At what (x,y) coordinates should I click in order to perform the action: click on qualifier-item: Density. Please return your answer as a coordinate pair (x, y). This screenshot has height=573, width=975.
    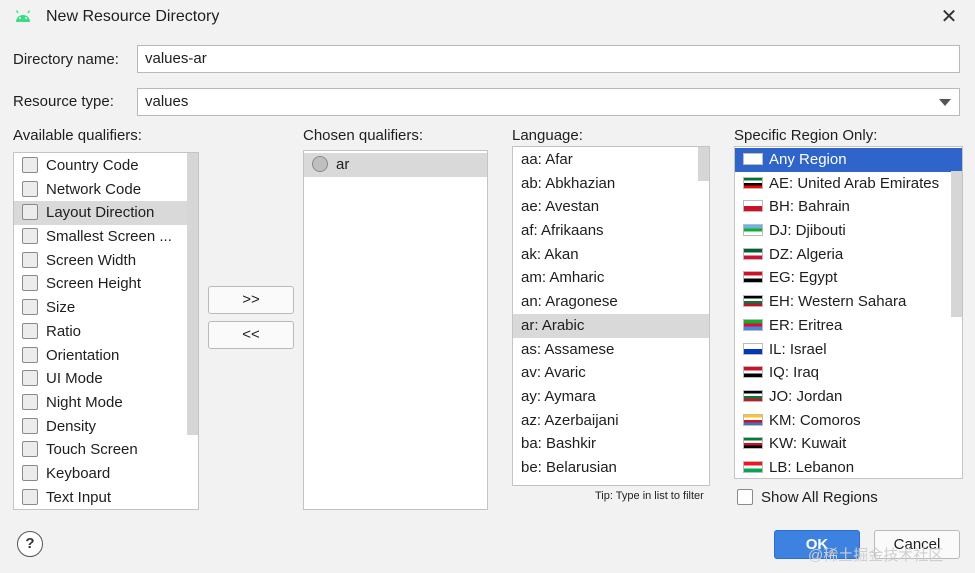
    Looking at the image, I should click on (106, 427).